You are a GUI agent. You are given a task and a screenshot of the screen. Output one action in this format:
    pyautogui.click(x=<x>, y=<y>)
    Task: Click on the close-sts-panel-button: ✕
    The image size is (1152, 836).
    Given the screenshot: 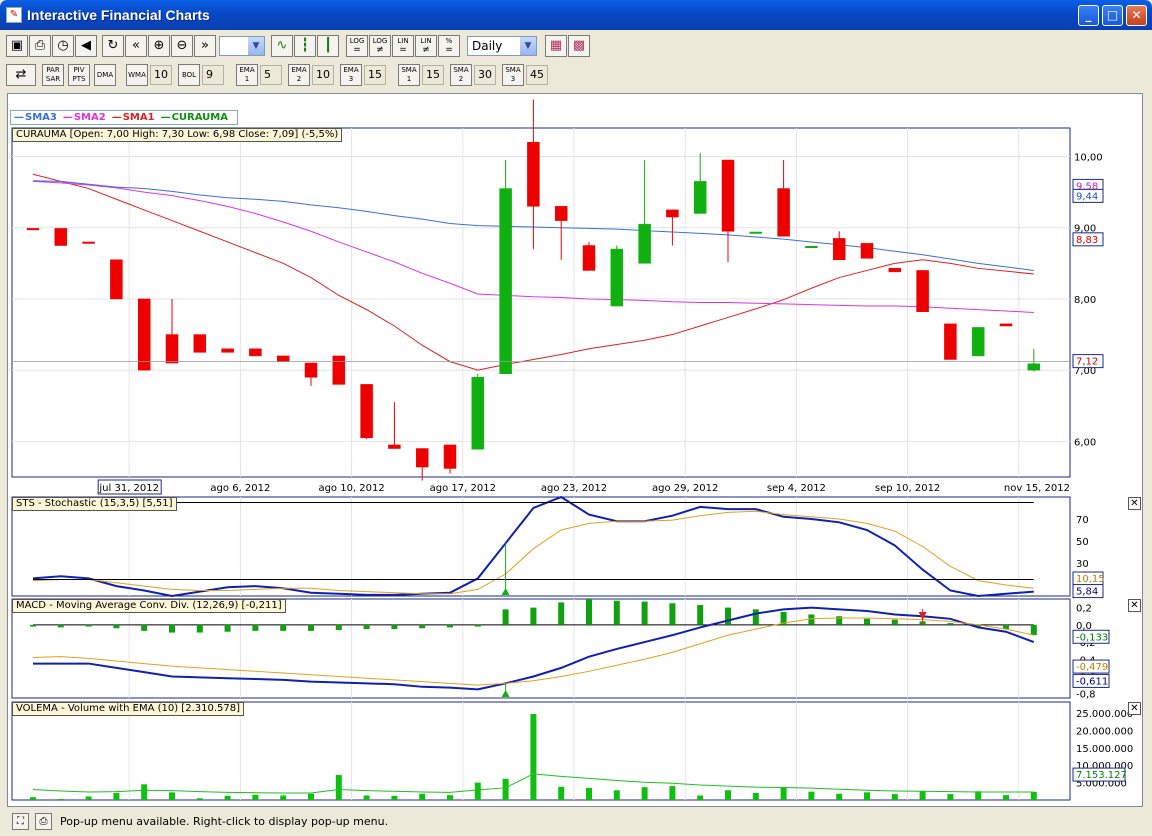 What is the action you would take?
    pyautogui.click(x=1134, y=503)
    